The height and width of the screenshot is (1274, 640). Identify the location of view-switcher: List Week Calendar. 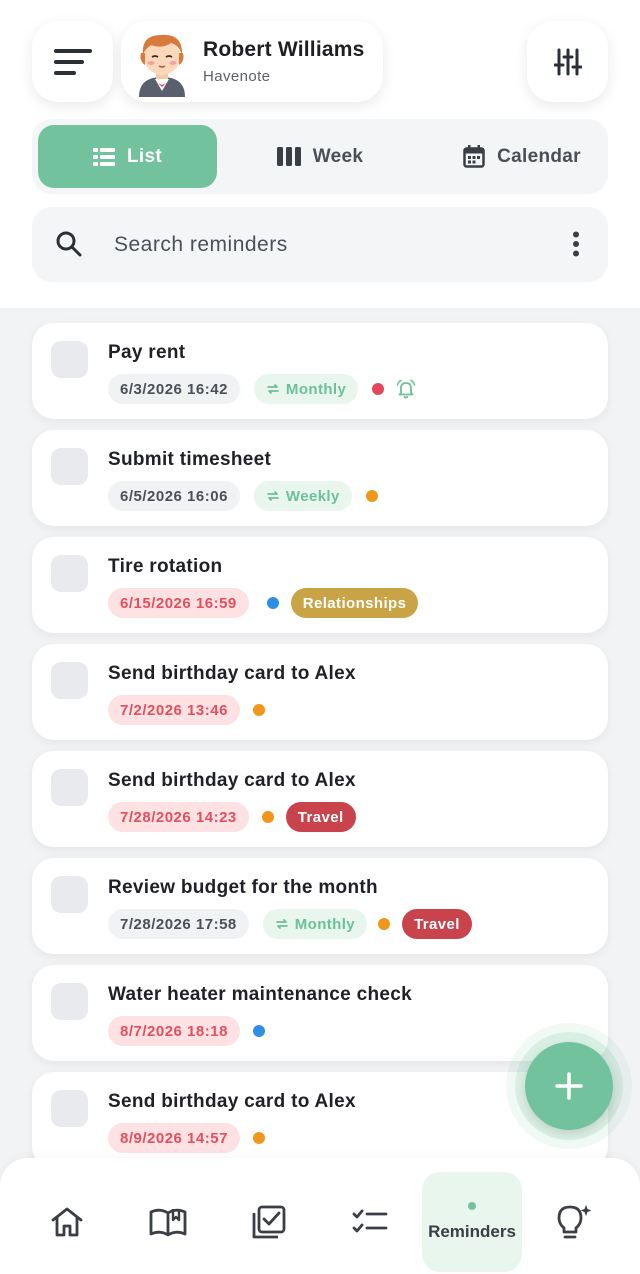
(320, 156).